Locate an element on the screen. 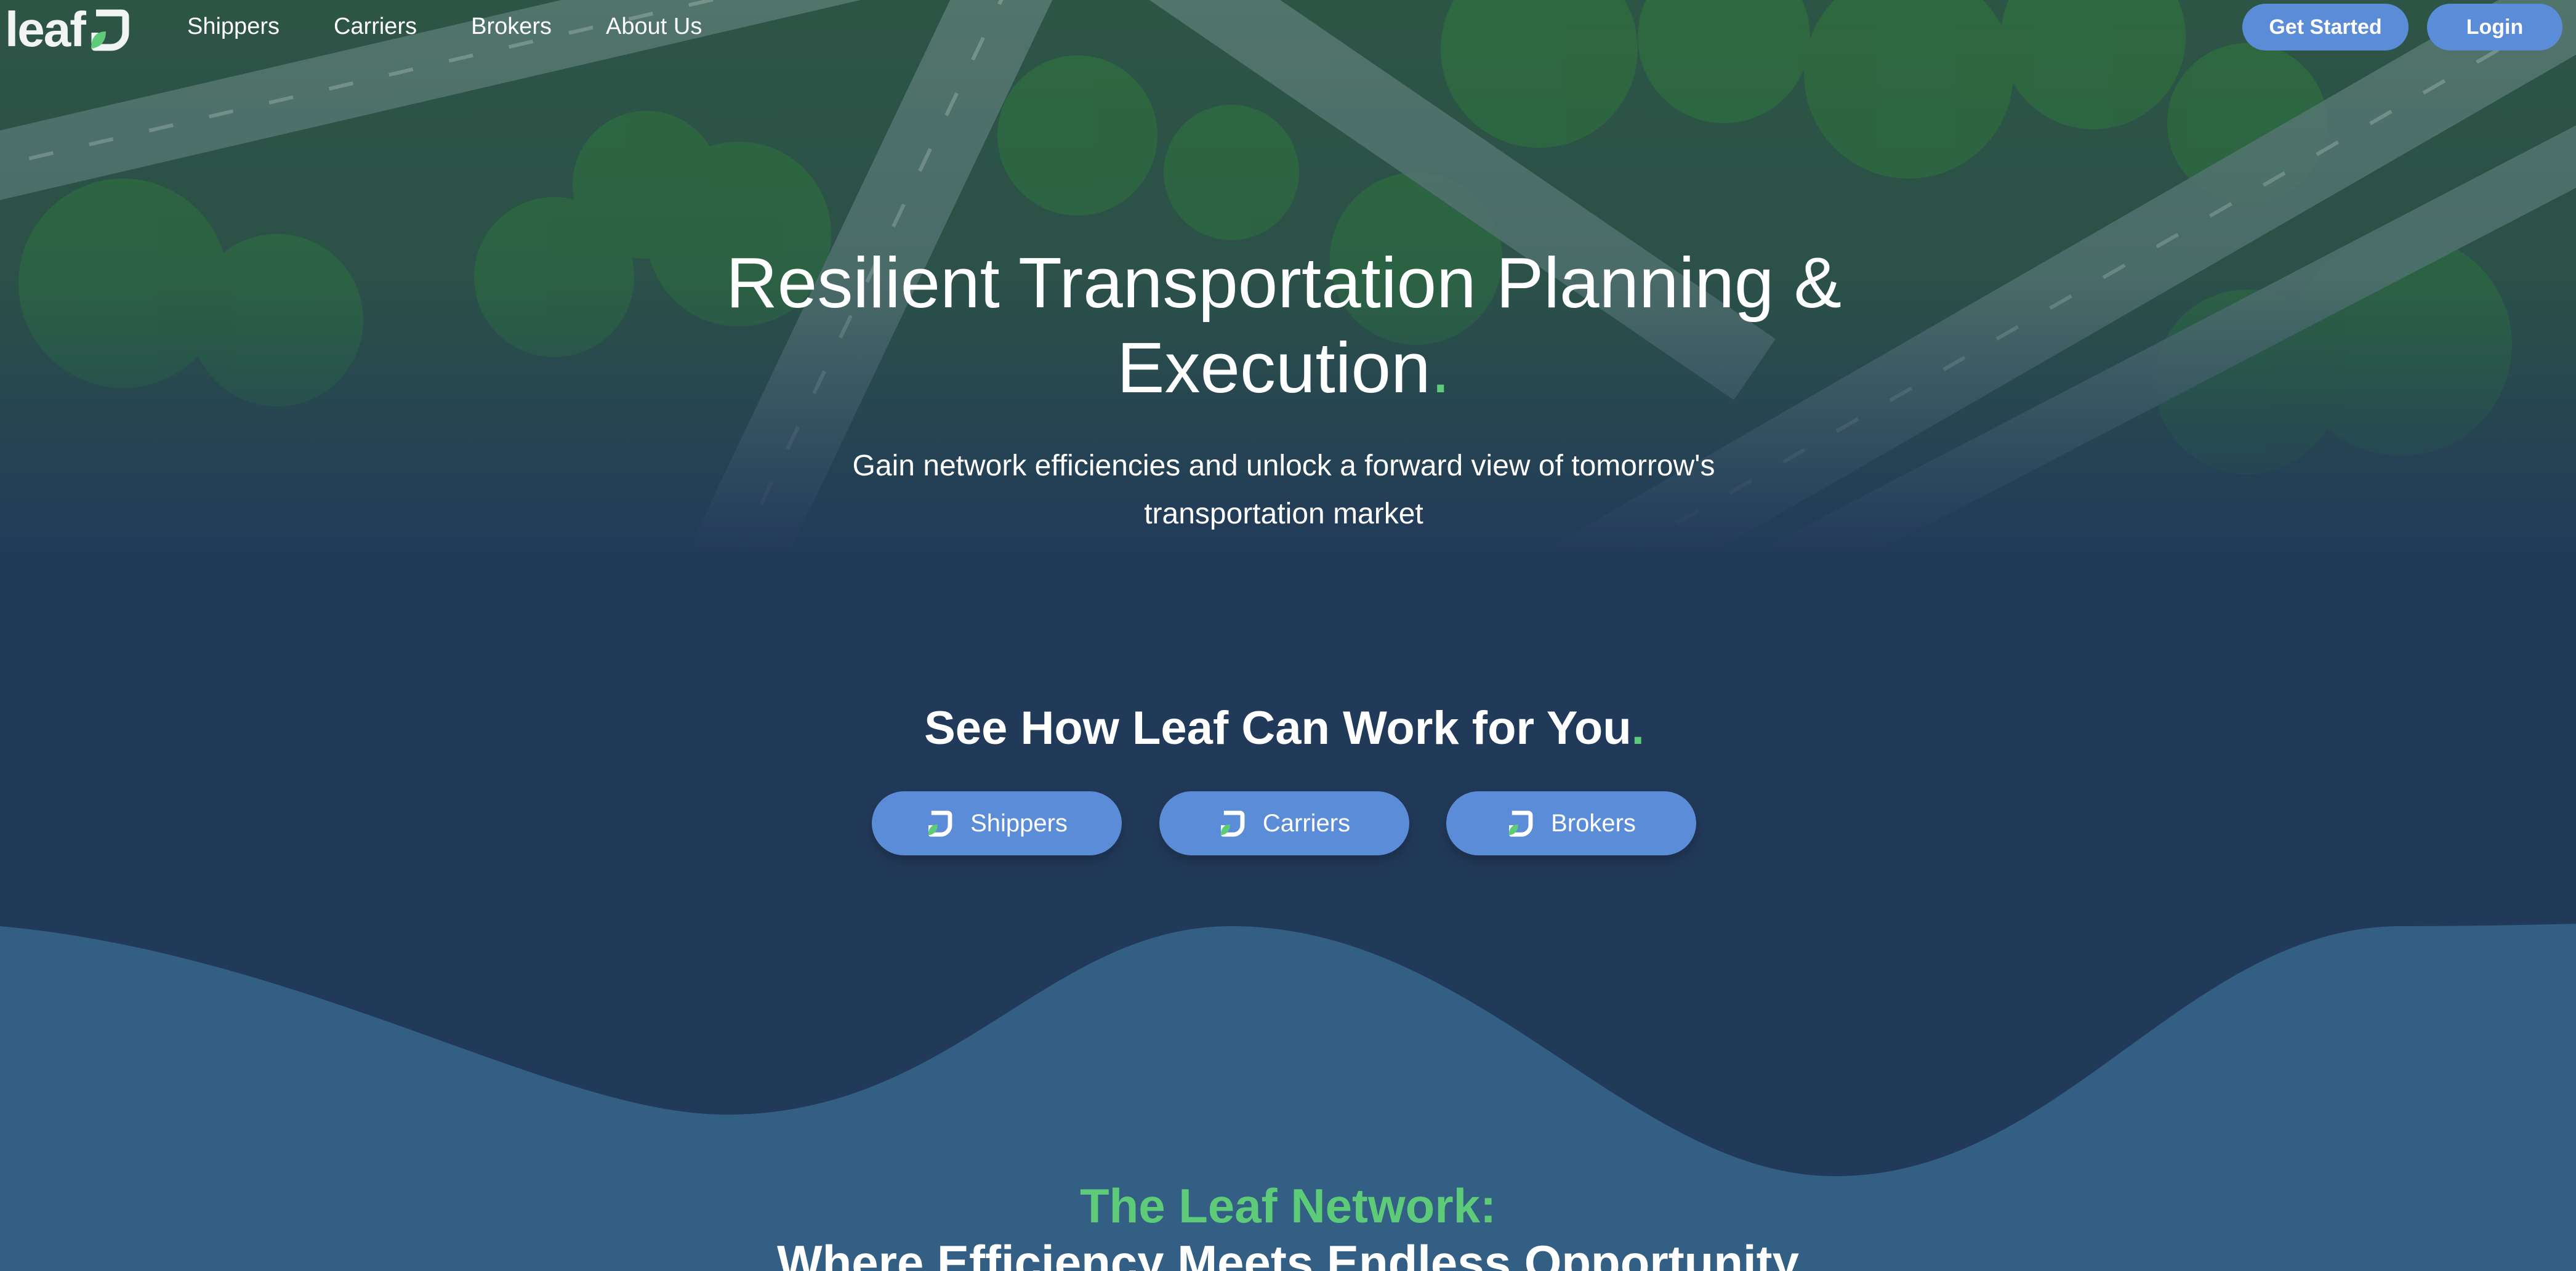  nav-link-carriers: Carriers is located at coordinates (375, 27).